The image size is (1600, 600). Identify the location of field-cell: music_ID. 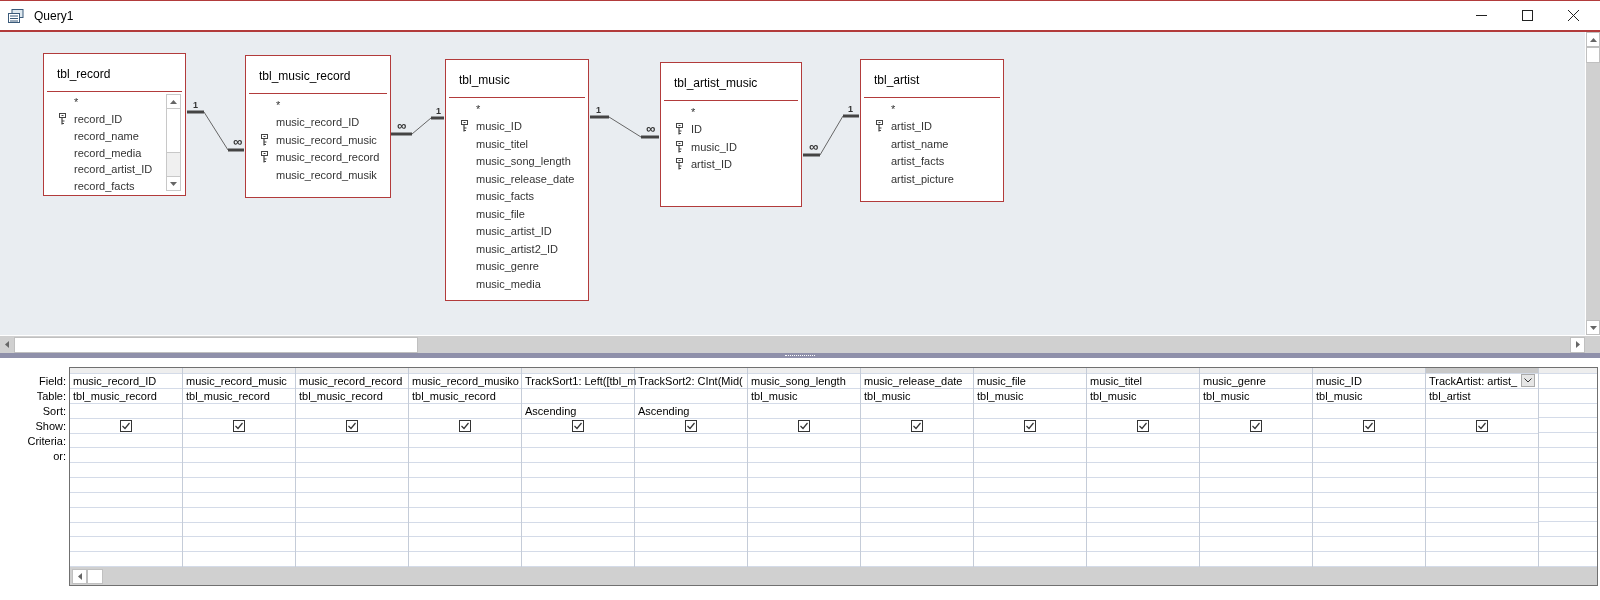
(1339, 381).